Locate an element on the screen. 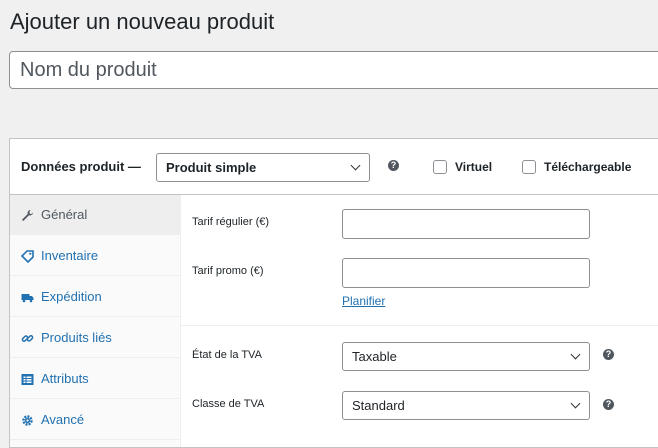 This screenshot has width=658, height=448. tab-attributes-label: Attributs is located at coordinates (65, 378).